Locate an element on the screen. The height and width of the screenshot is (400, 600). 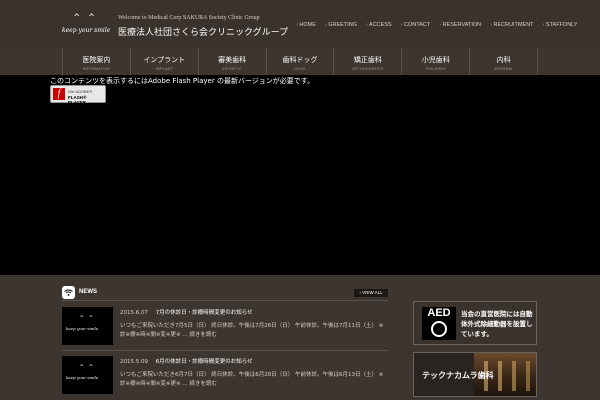
nav-sublabel: ORTHODONTICS is located at coordinates (367, 69).